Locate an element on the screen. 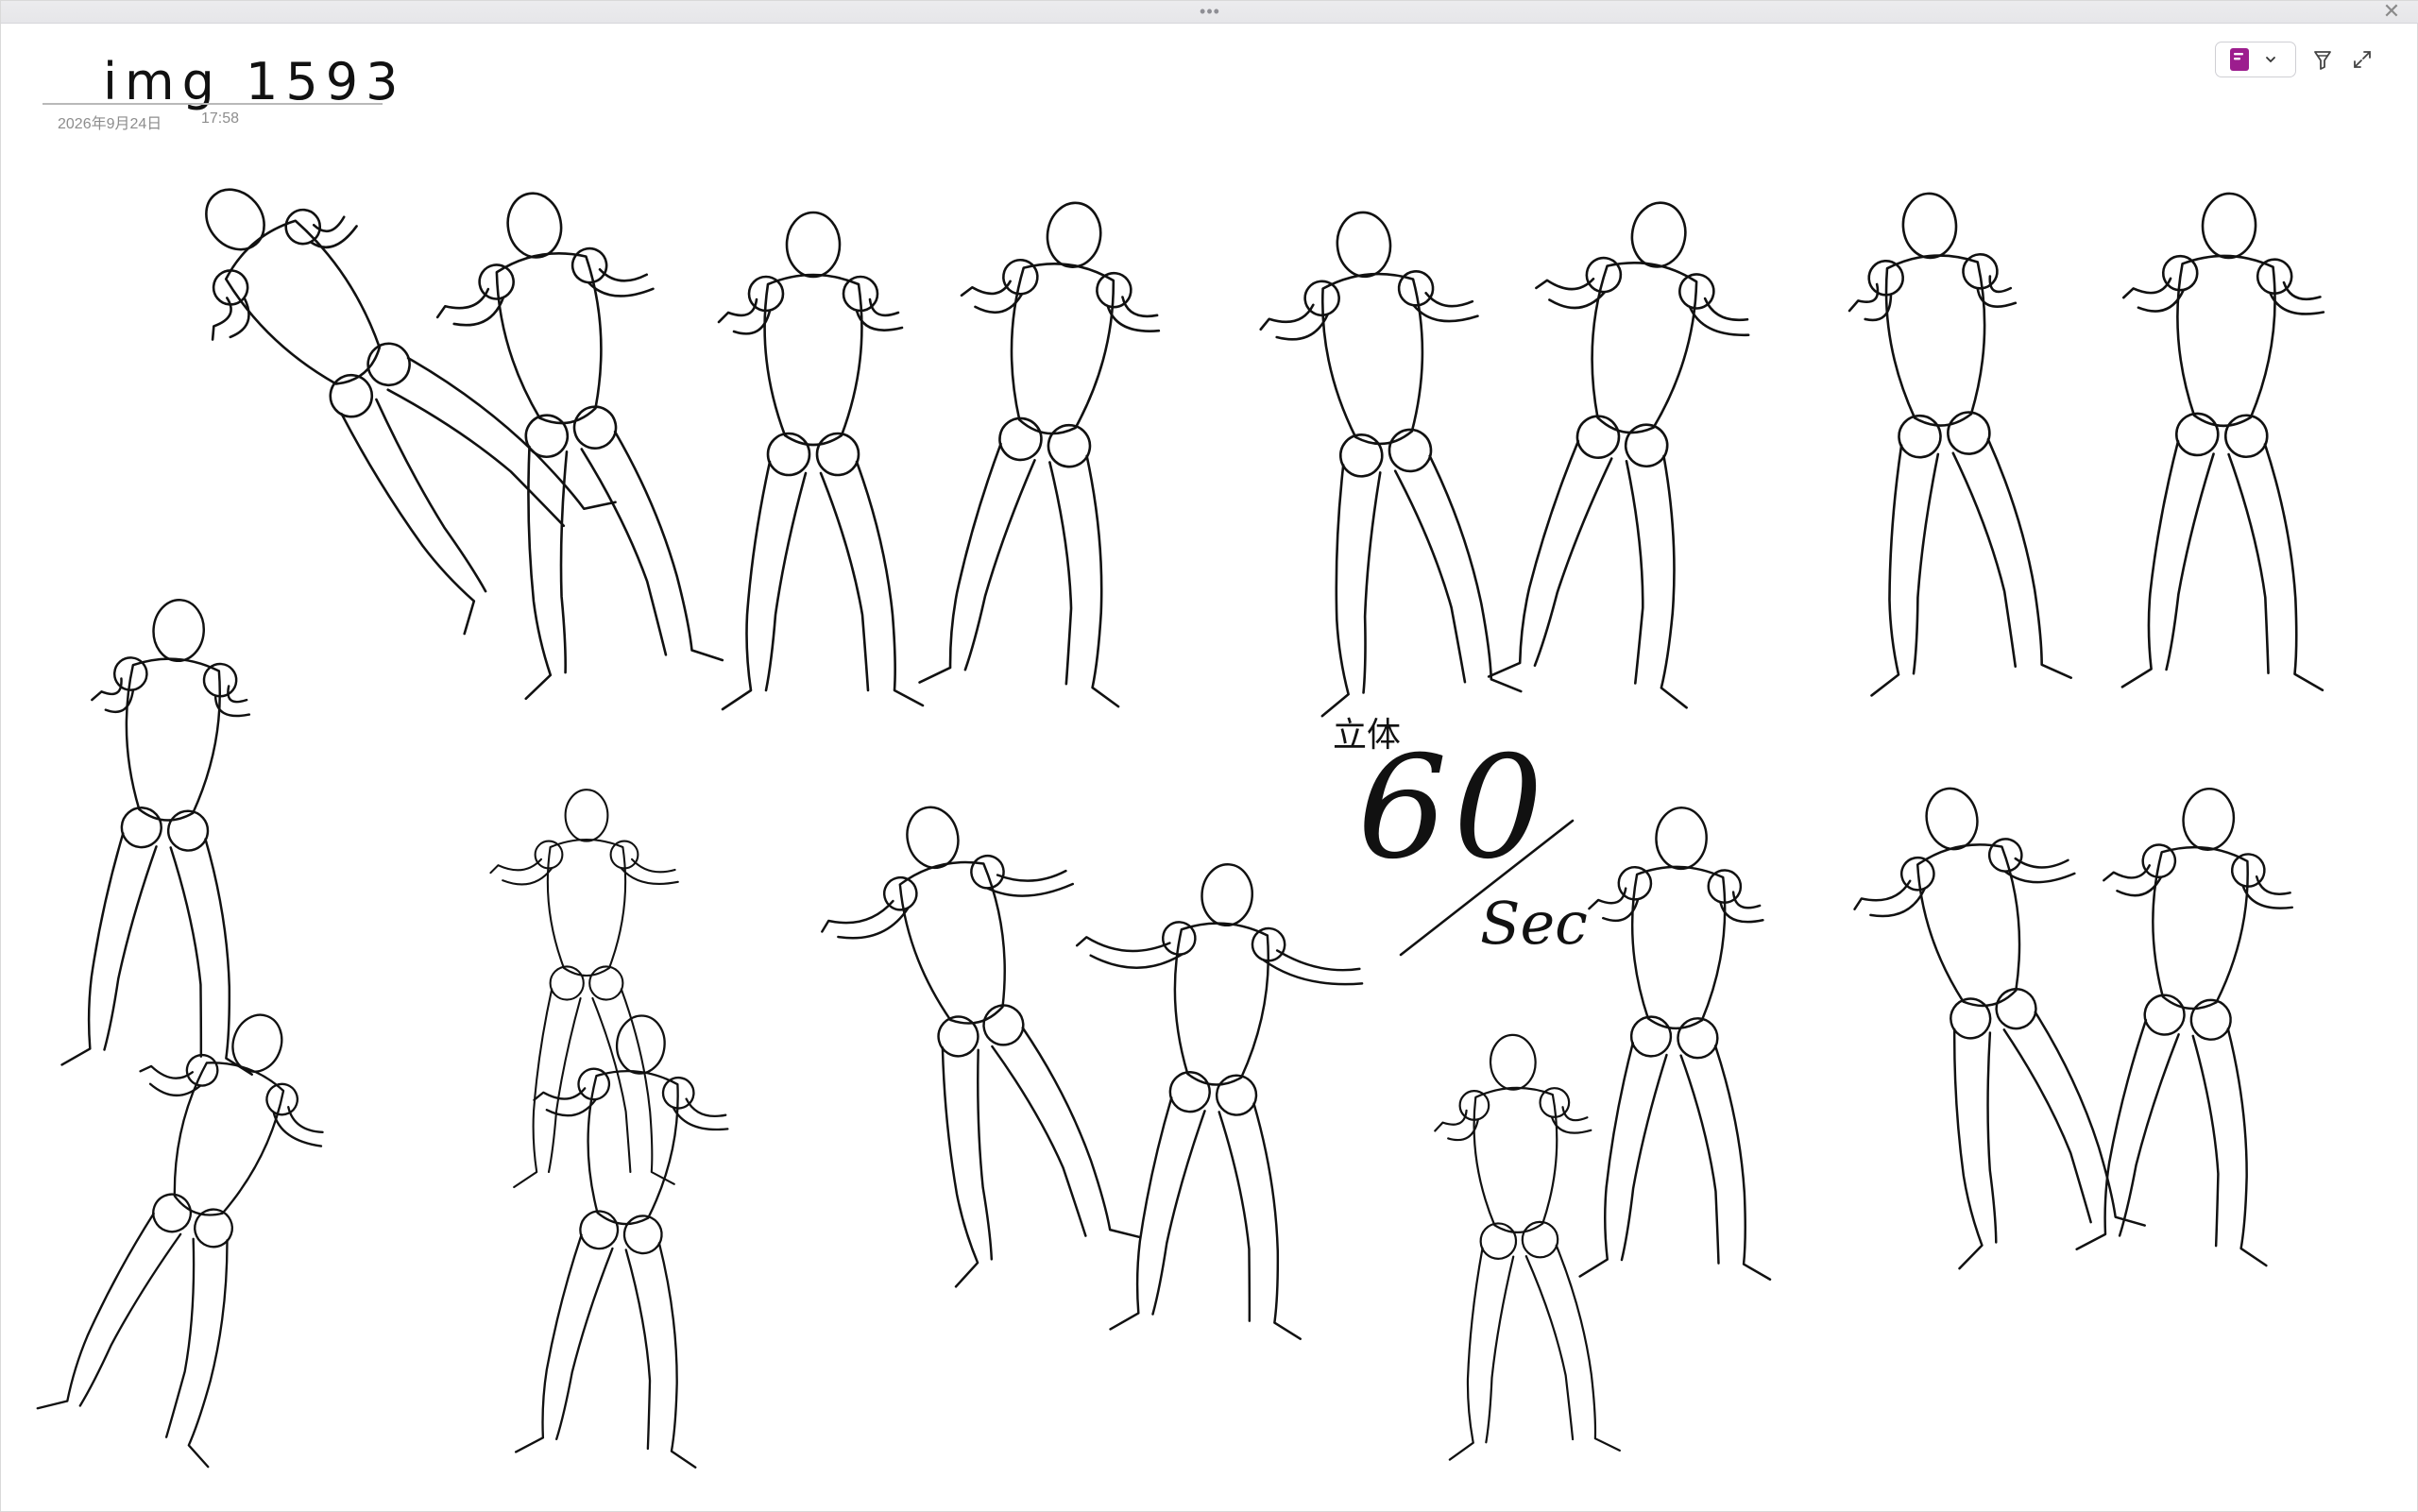 This screenshot has width=2418, height=1512. notebook-icon is located at coordinates (2239, 59).